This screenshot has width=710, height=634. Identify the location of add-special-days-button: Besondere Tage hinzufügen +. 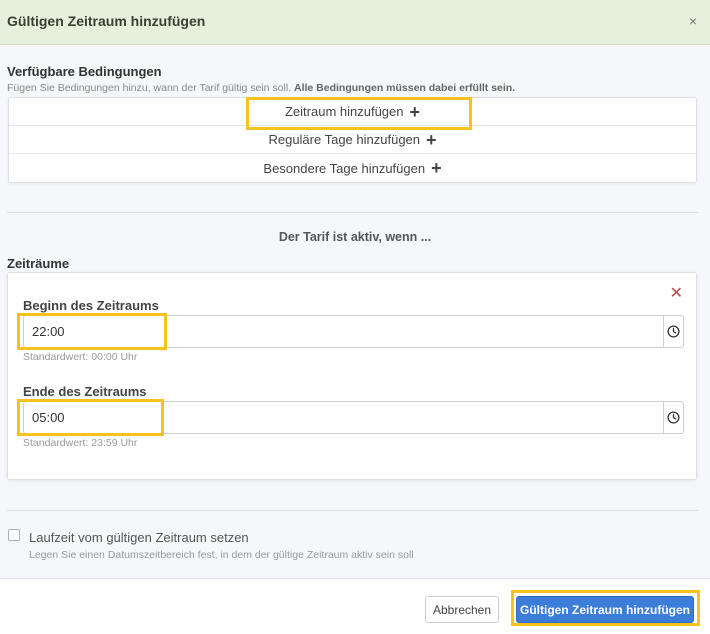
(352, 168).